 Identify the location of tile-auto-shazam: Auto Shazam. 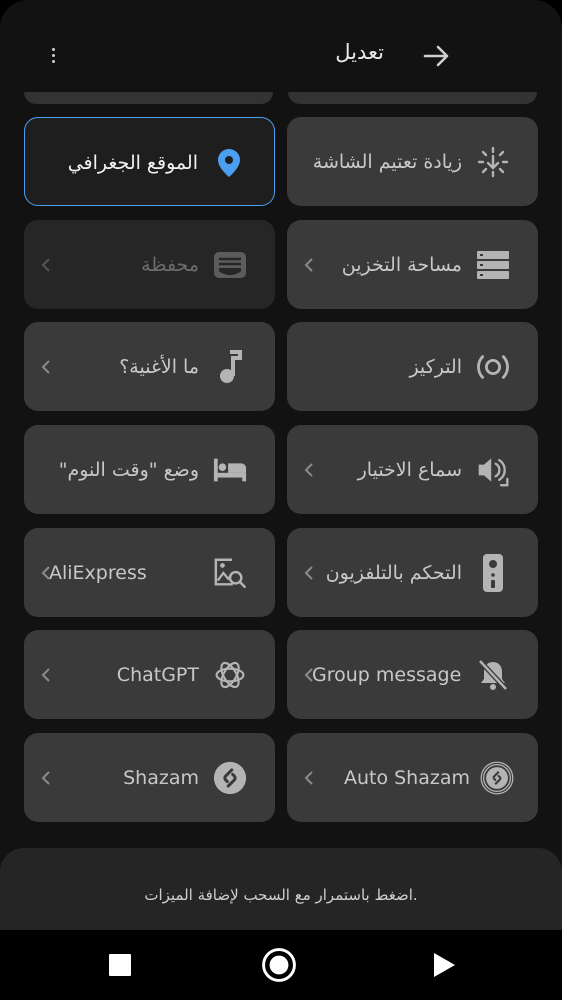
(412, 777).